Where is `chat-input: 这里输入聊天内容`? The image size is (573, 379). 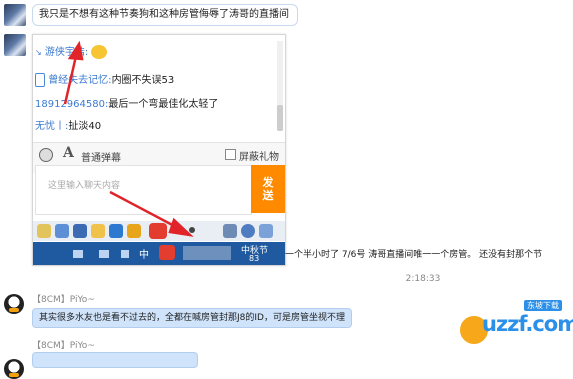 chat-input: 这里输入聊天内容 is located at coordinates (143, 190).